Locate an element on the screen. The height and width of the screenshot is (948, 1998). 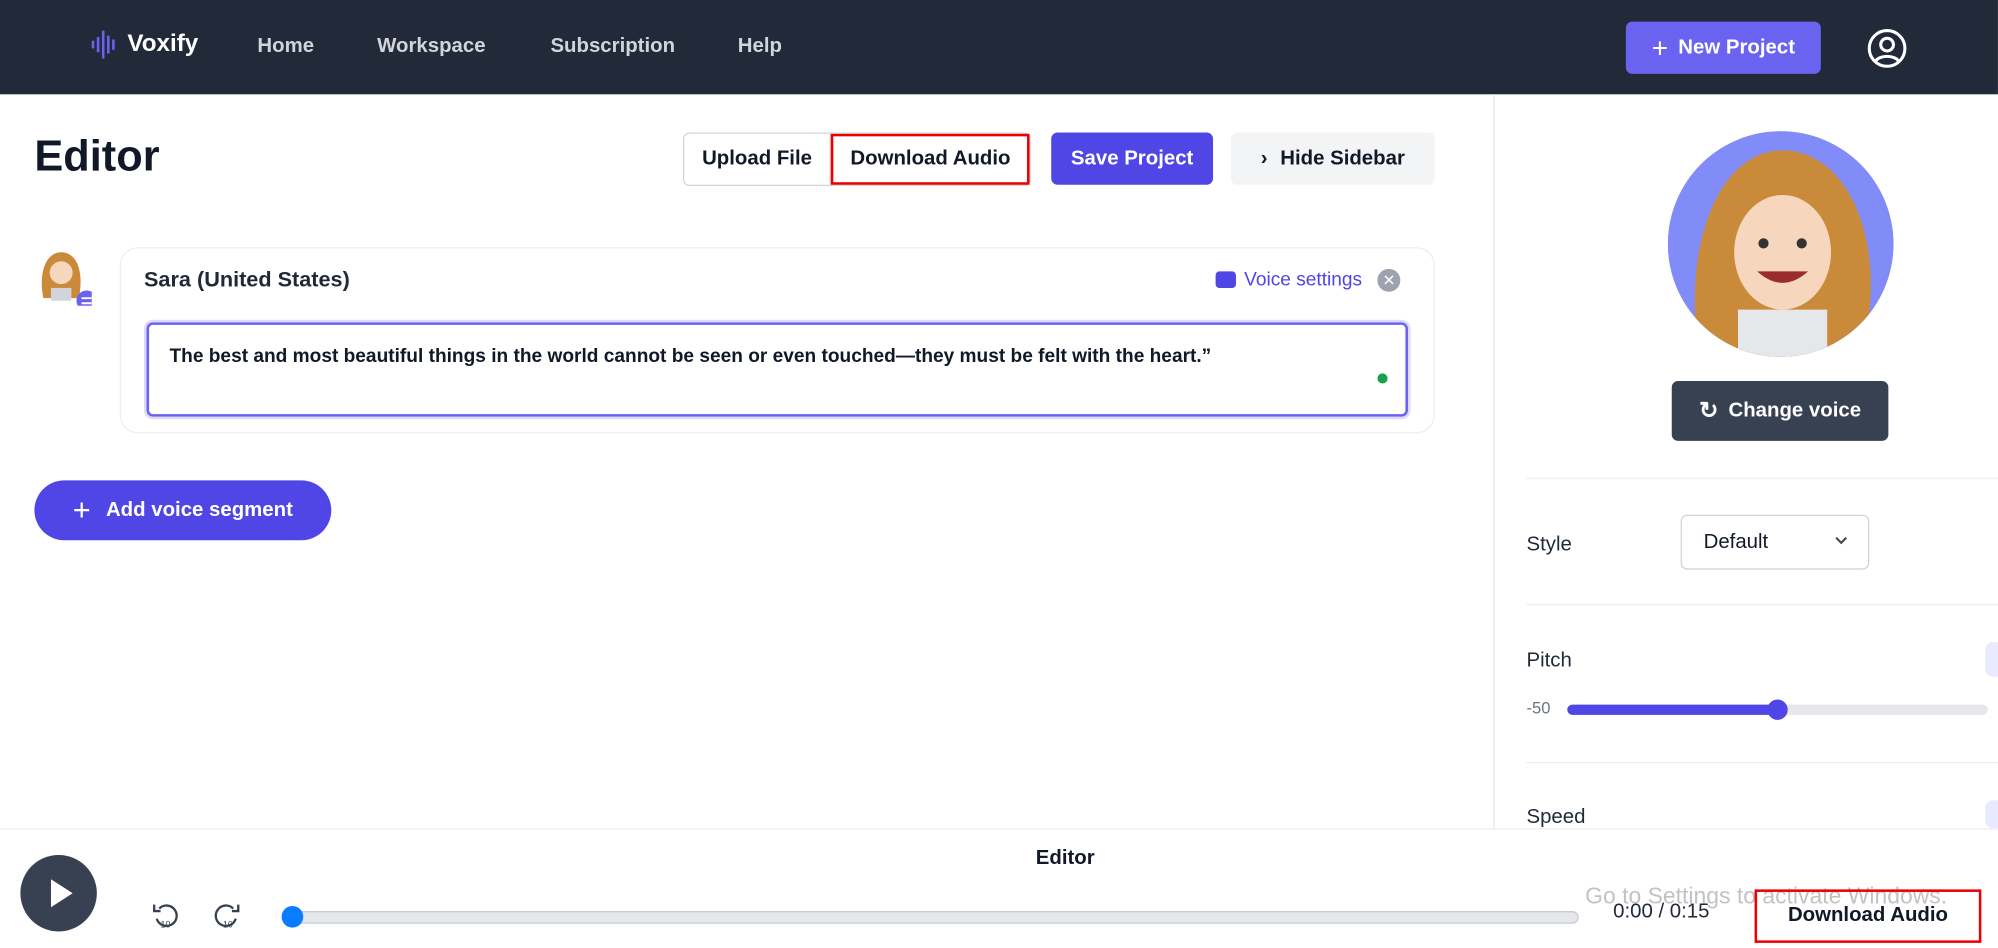
player-title: Editor is located at coordinates (1065, 858).